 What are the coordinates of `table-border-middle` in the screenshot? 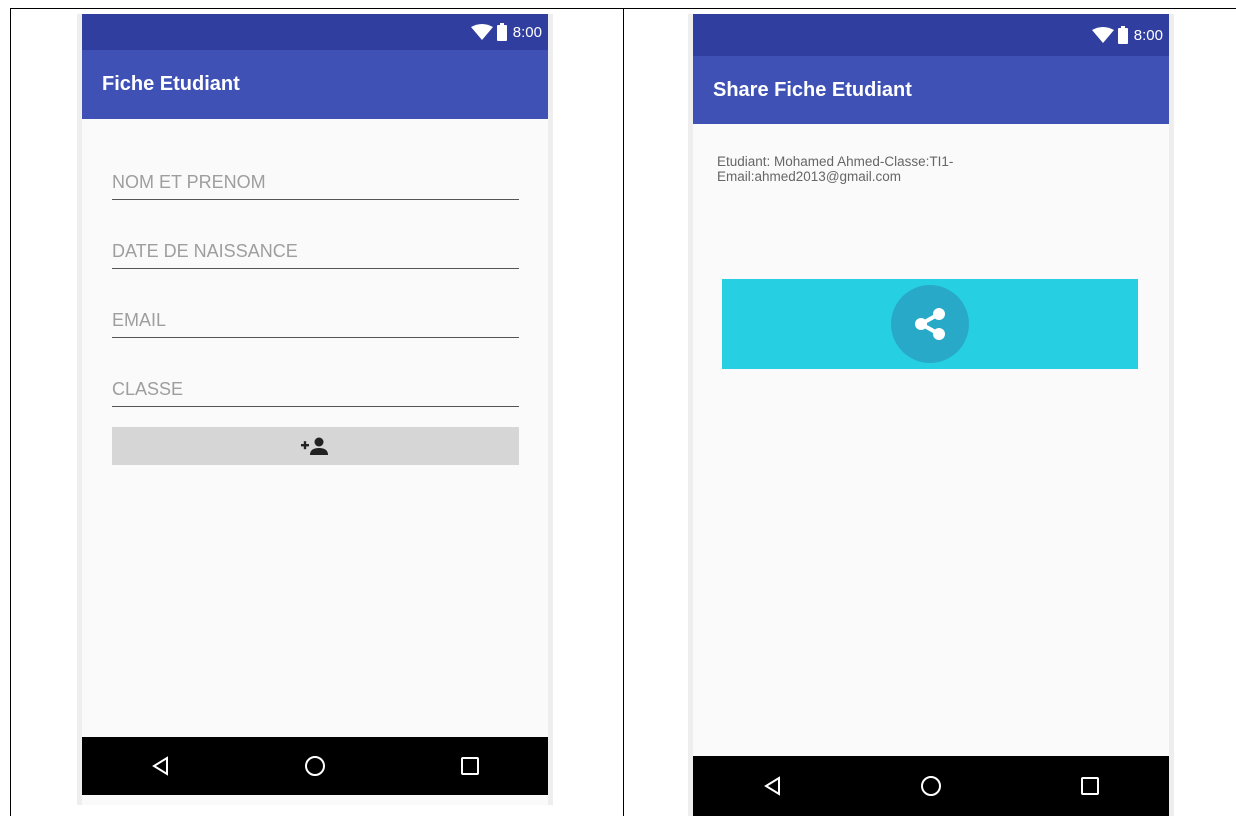 It's located at (623, 412).